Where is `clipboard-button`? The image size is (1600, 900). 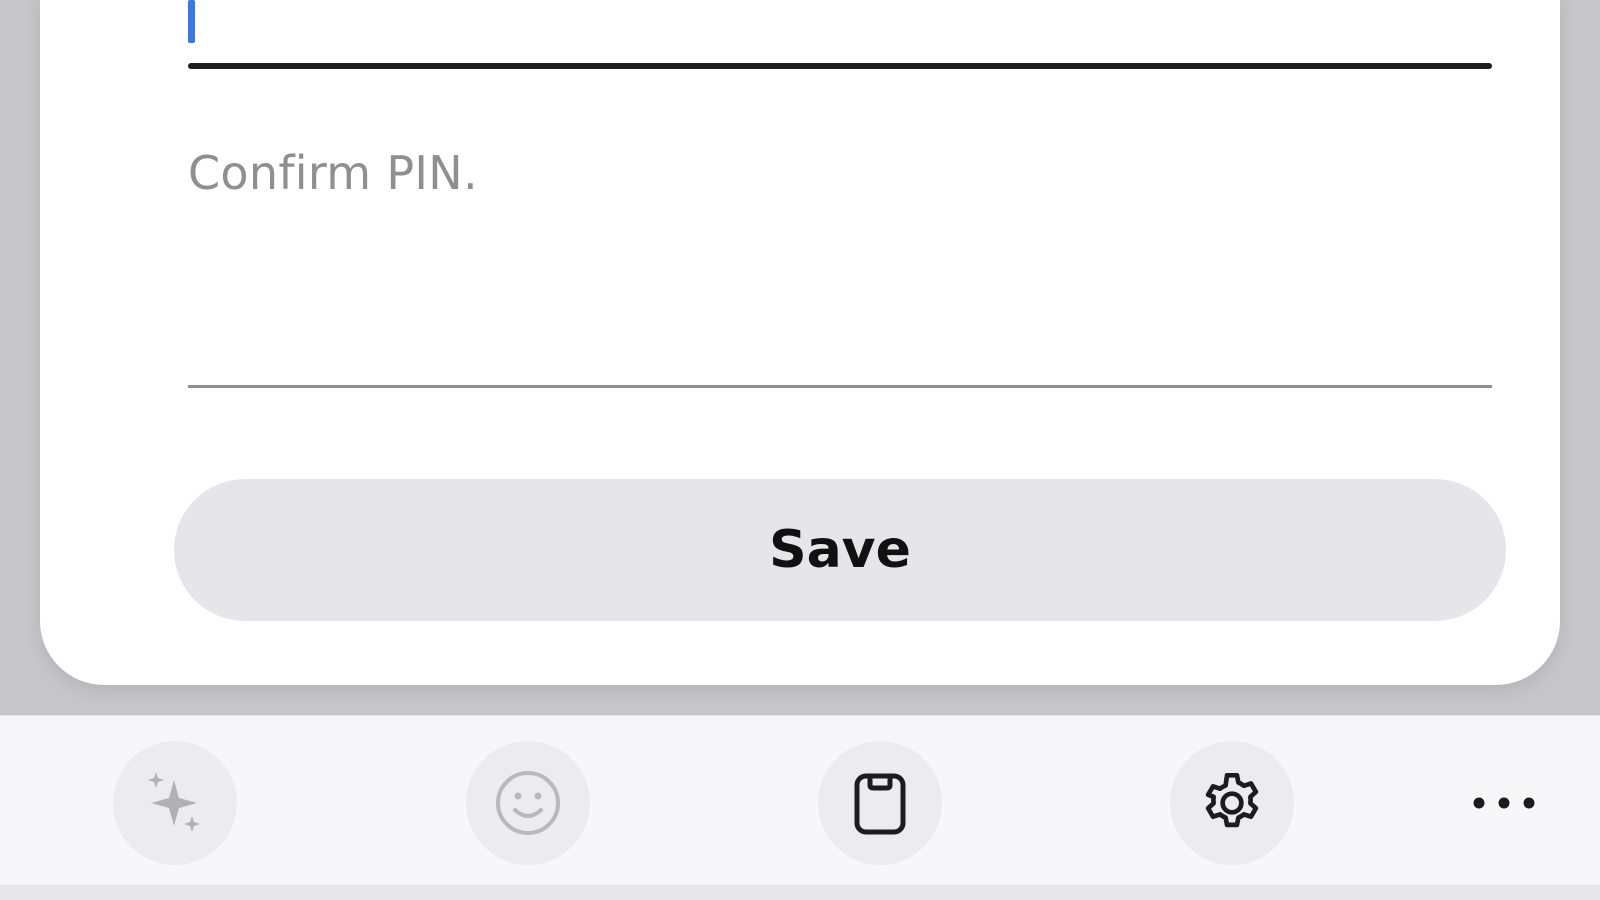
clipboard-button is located at coordinates (880, 803).